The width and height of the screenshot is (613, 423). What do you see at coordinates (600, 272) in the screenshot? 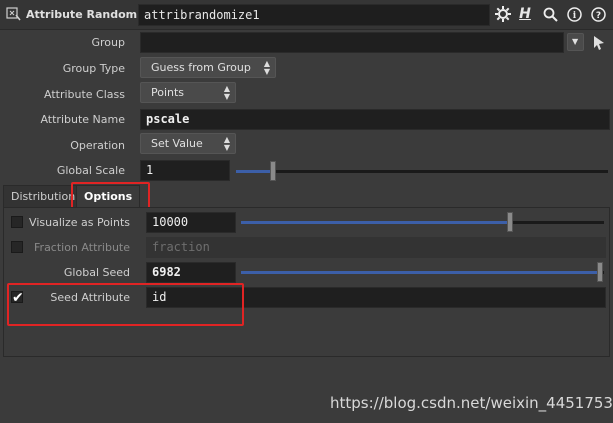
I see `global-seed-slider-handle` at bounding box center [600, 272].